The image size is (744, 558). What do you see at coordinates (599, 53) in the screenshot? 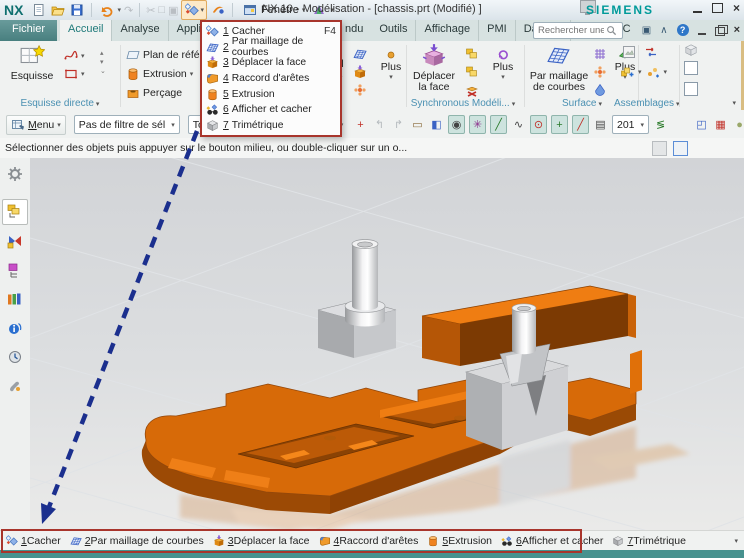
I see `ruled-icon` at bounding box center [599, 53].